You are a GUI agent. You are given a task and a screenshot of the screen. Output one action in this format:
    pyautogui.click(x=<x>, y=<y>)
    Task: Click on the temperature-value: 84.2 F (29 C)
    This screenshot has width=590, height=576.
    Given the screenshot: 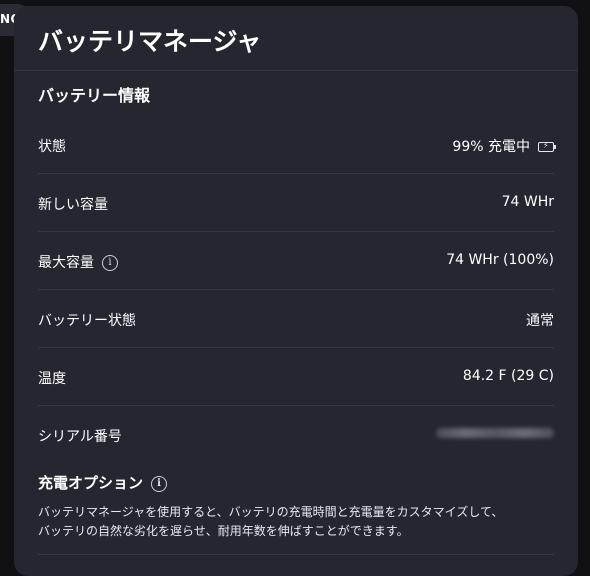 What is the action you would take?
    pyautogui.click(x=508, y=376)
    